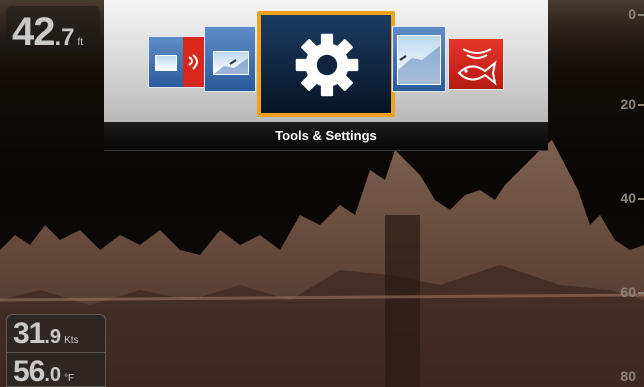 The image size is (644, 387). I want to click on depth-scale-label-40: 40, so click(628, 198).